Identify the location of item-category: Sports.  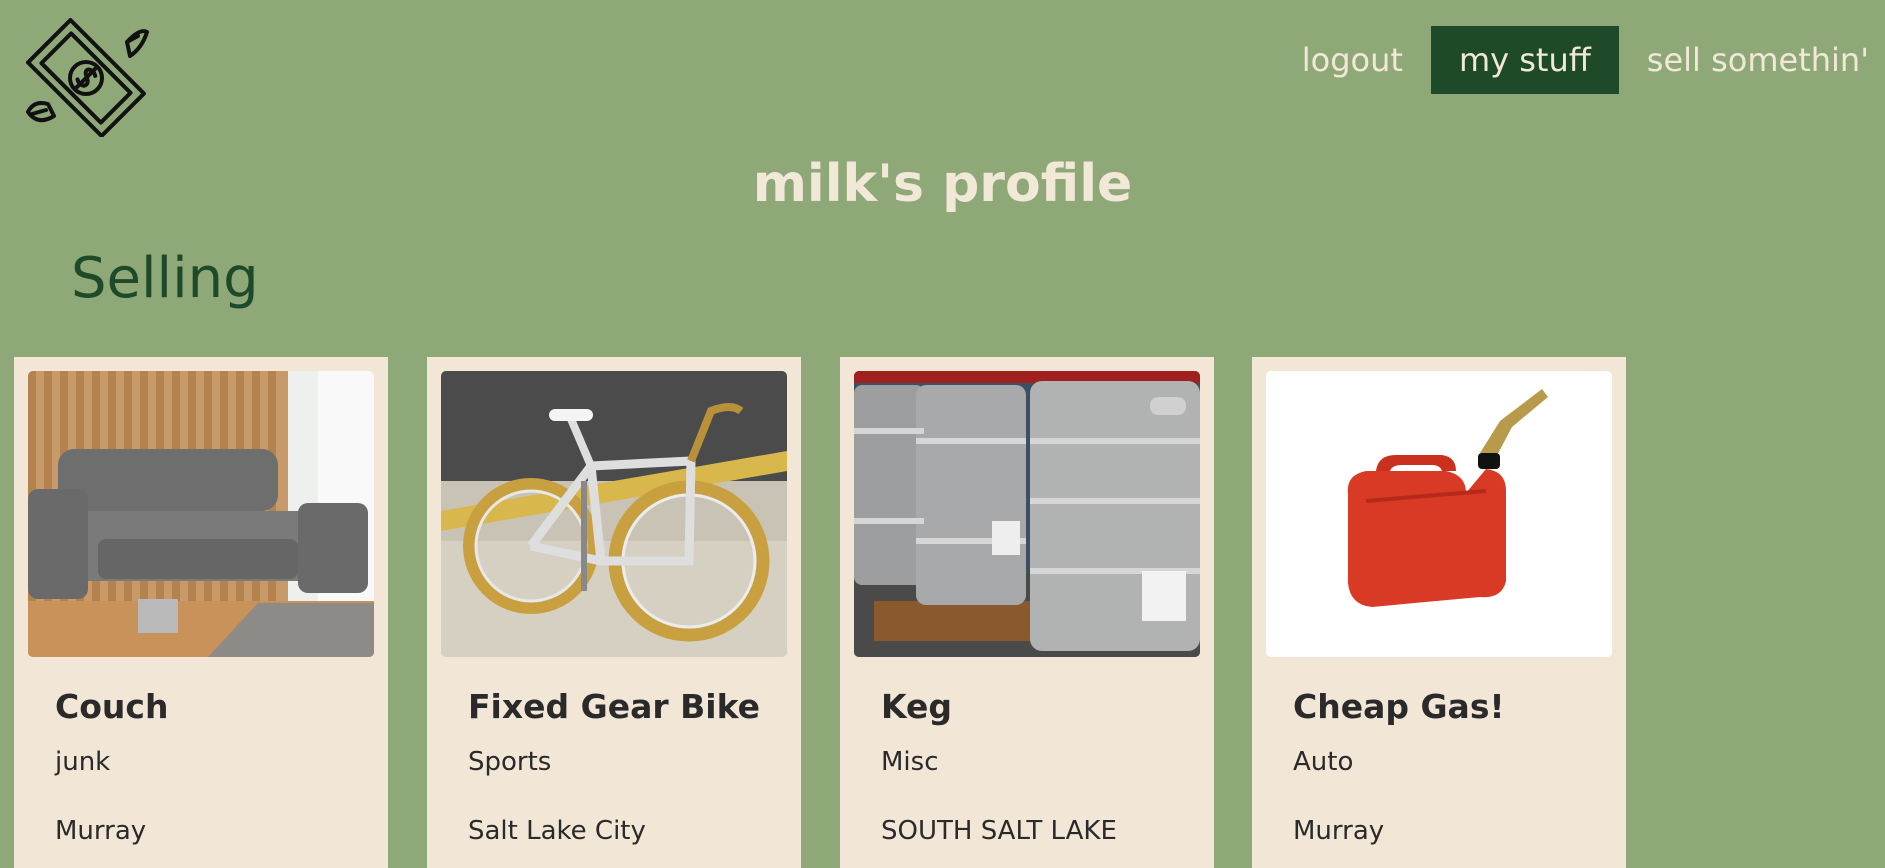
(510, 762).